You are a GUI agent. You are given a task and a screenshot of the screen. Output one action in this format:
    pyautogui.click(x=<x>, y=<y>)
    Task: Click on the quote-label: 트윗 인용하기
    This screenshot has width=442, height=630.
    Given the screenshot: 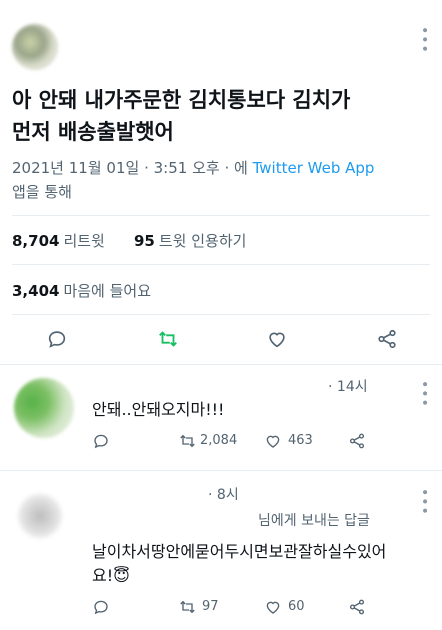 What is the action you would take?
    pyautogui.click(x=202, y=241)
    